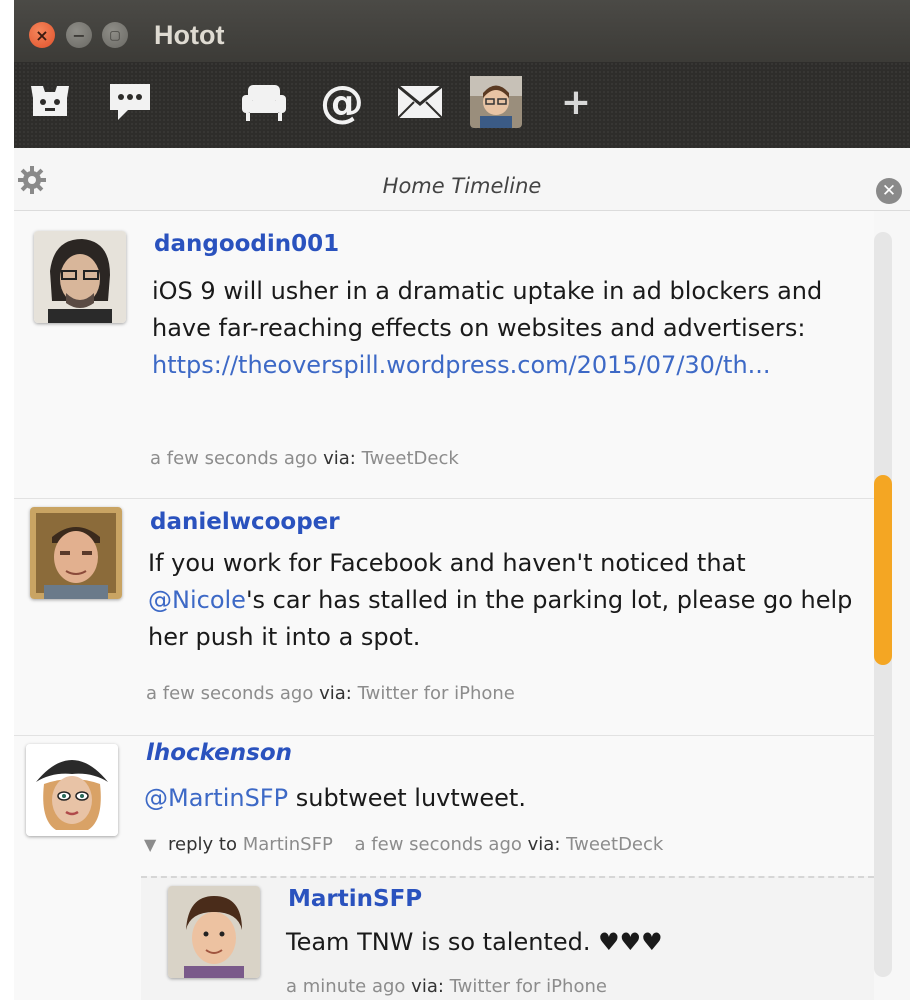 The height and width of the screenshot is (1000, 917). I want to click on maximize-icon: ▢, so click(115, 35).